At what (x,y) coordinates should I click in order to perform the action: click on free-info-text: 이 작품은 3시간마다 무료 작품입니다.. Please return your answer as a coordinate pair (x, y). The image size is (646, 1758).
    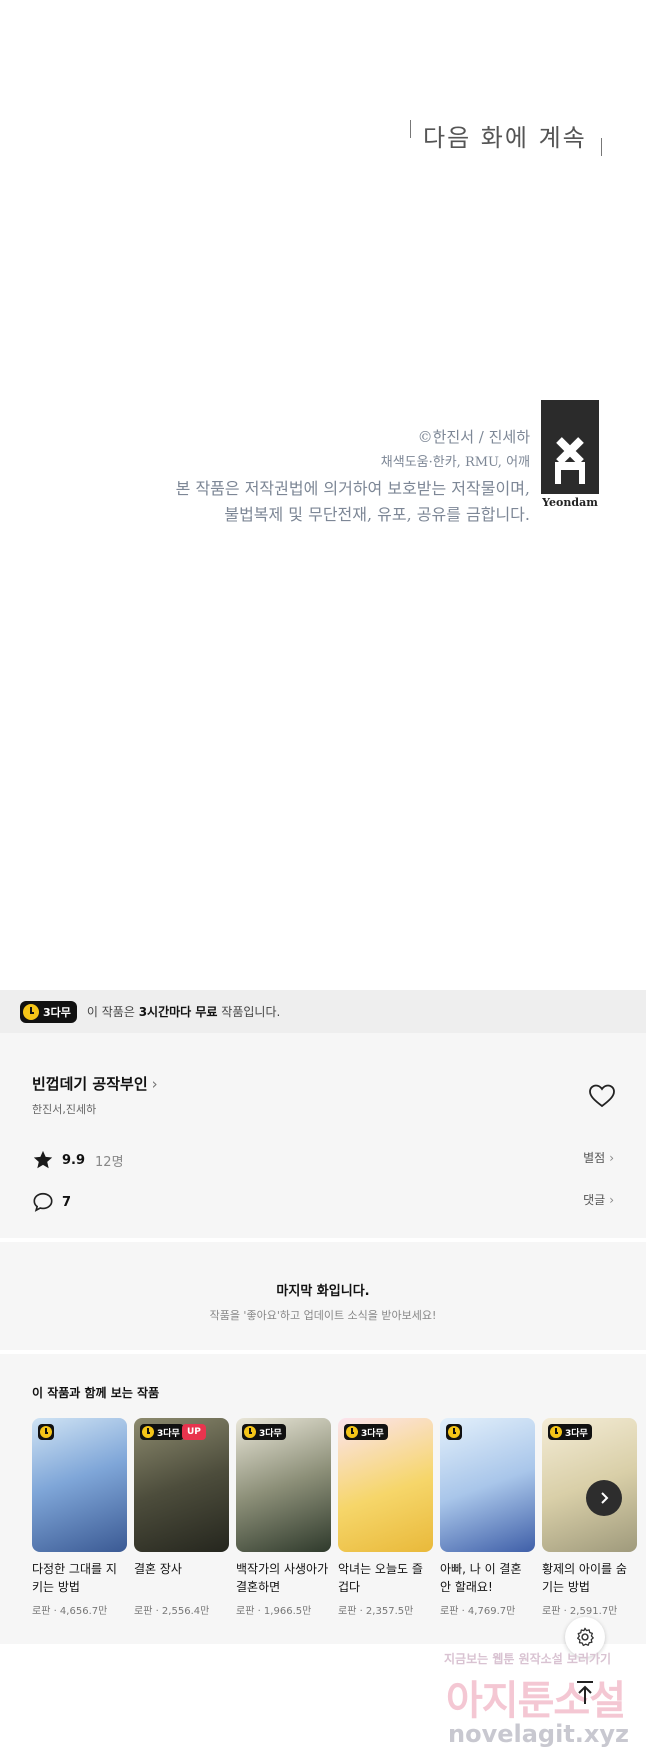
    Looking at the image, I should click on (183, 1011).